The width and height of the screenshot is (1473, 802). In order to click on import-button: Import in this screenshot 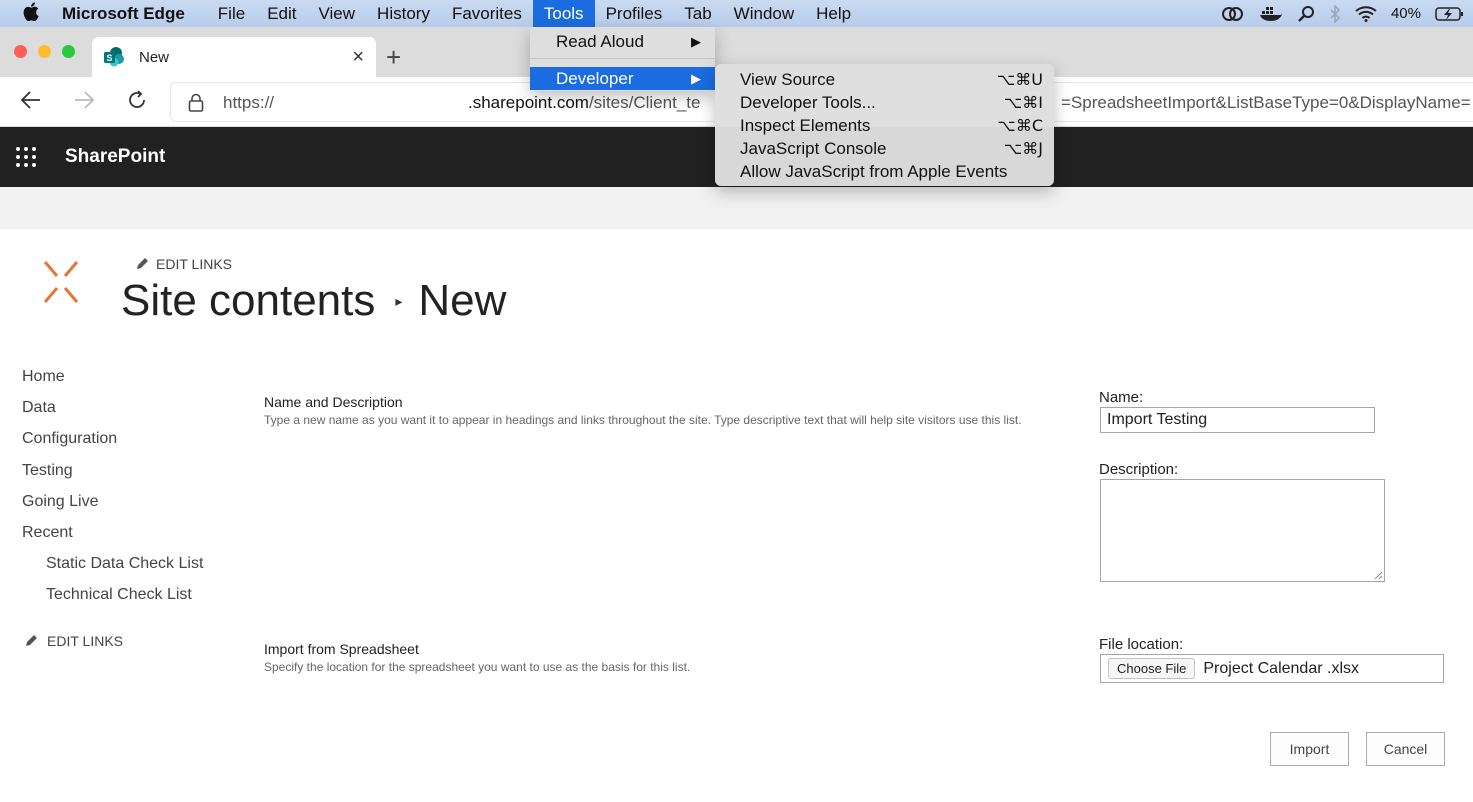, I will do `click(1309, 749)`.